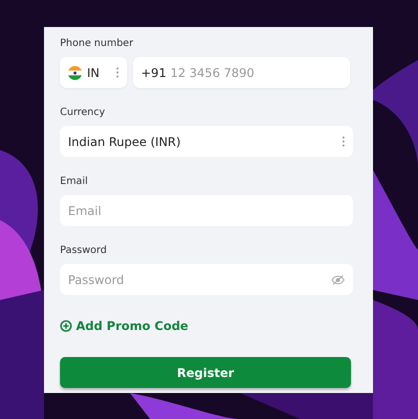 Image resolution: width=418 pixels, height=419 pixels. I want to click on password-field: Password, so click(206, 279).